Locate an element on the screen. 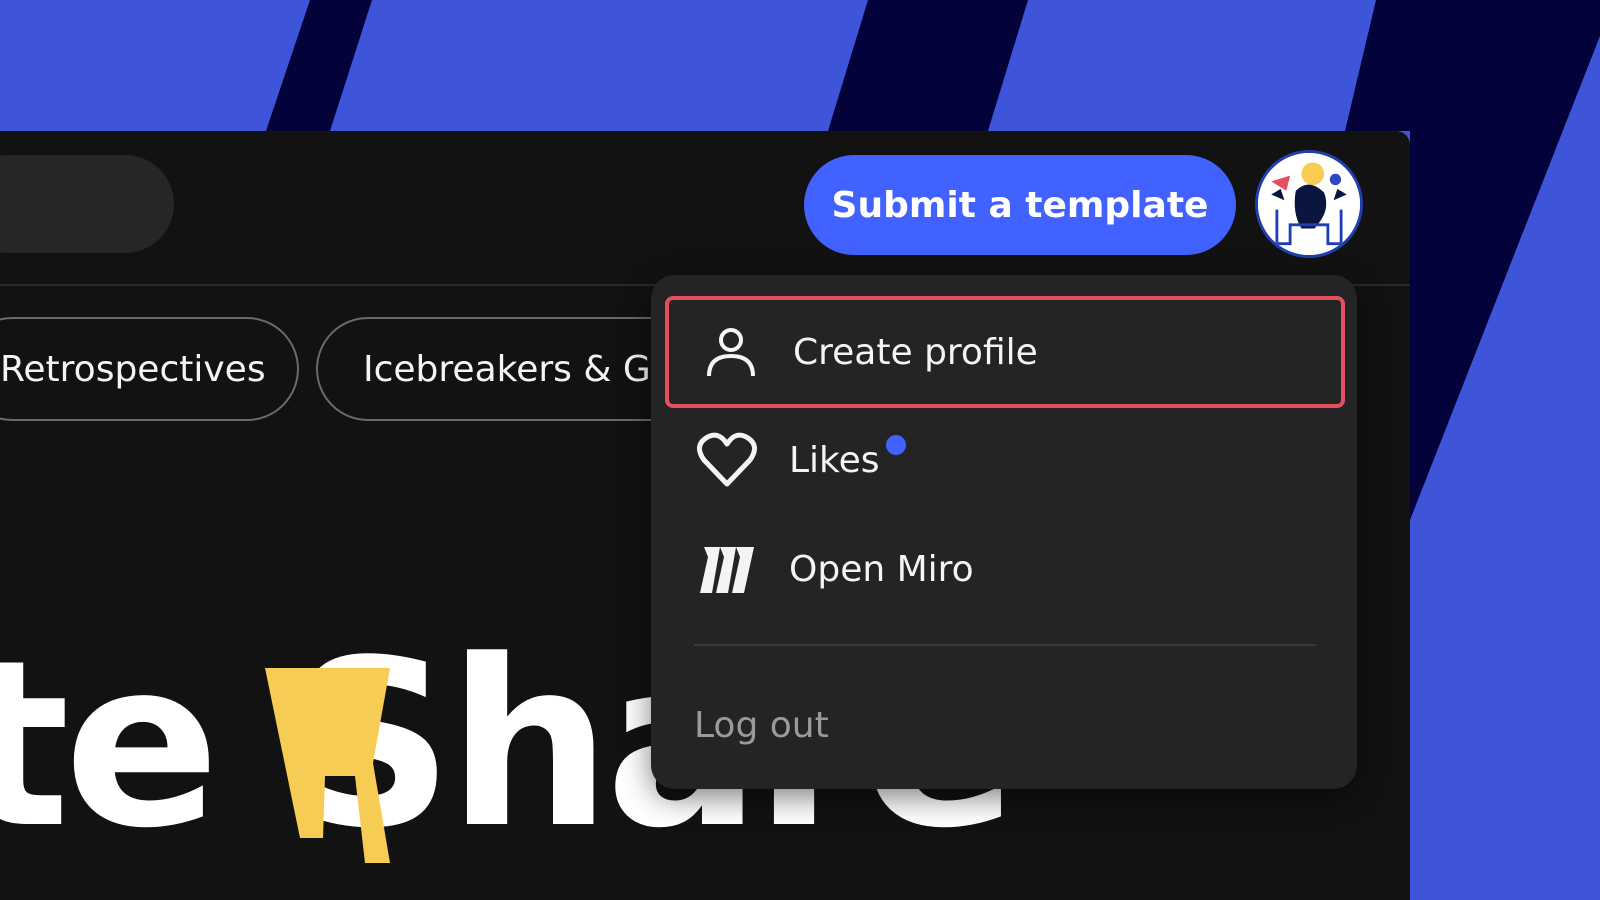 This screenshot has height=900, width=1600. avatar-illustration-icon is located at coordinates (1309, 204).